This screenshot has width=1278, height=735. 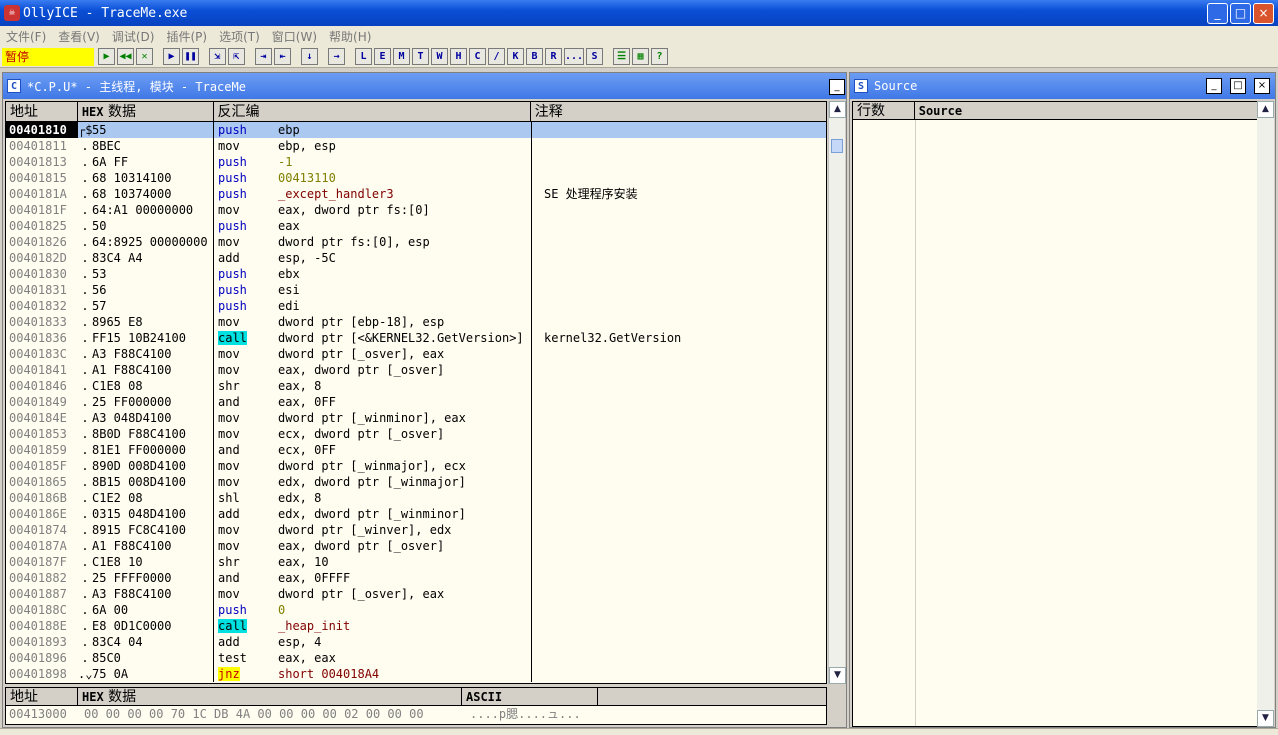 What do you see at coordinates (416, 130) in the screenshot?
I see `disasm-row: 00401810 ┌$ 55 push ebp` at bounding box center [416, 130].